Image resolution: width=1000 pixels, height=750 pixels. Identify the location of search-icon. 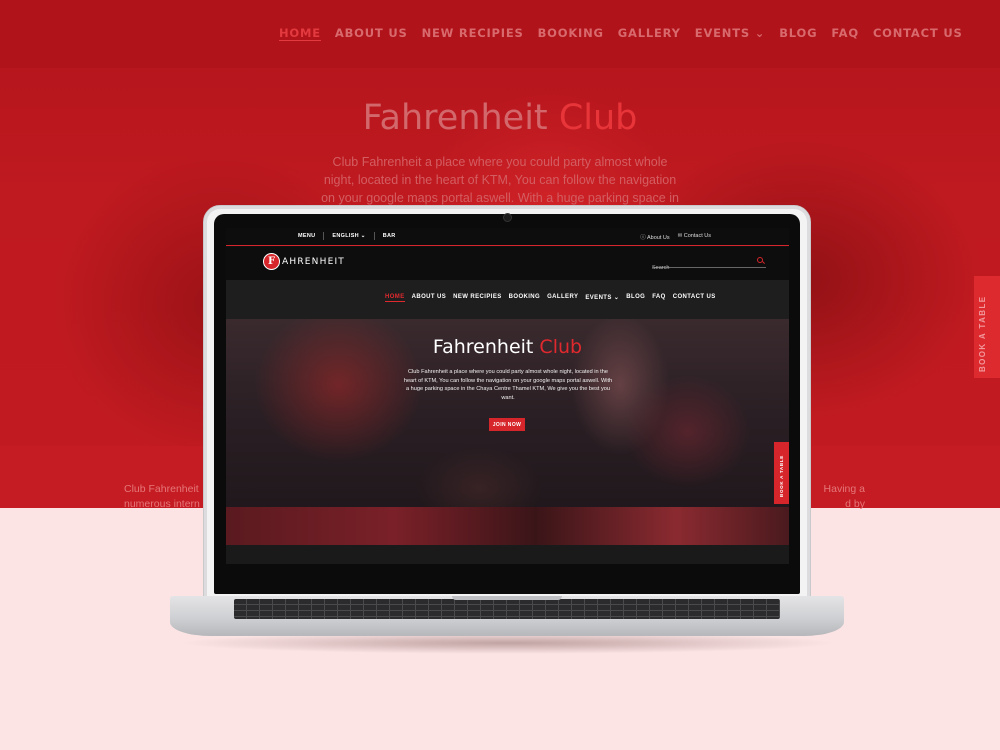
(760, 260).